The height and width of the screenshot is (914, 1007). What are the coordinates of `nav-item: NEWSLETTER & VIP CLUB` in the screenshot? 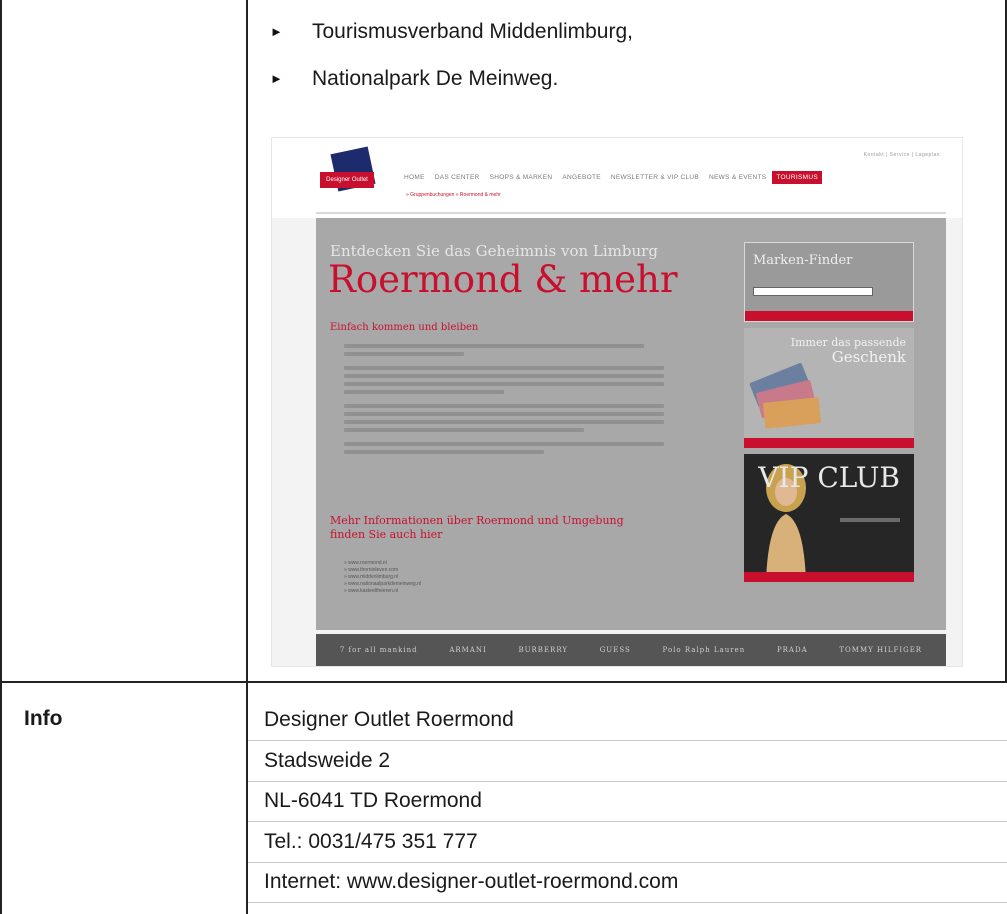 It's located at (655, 177).